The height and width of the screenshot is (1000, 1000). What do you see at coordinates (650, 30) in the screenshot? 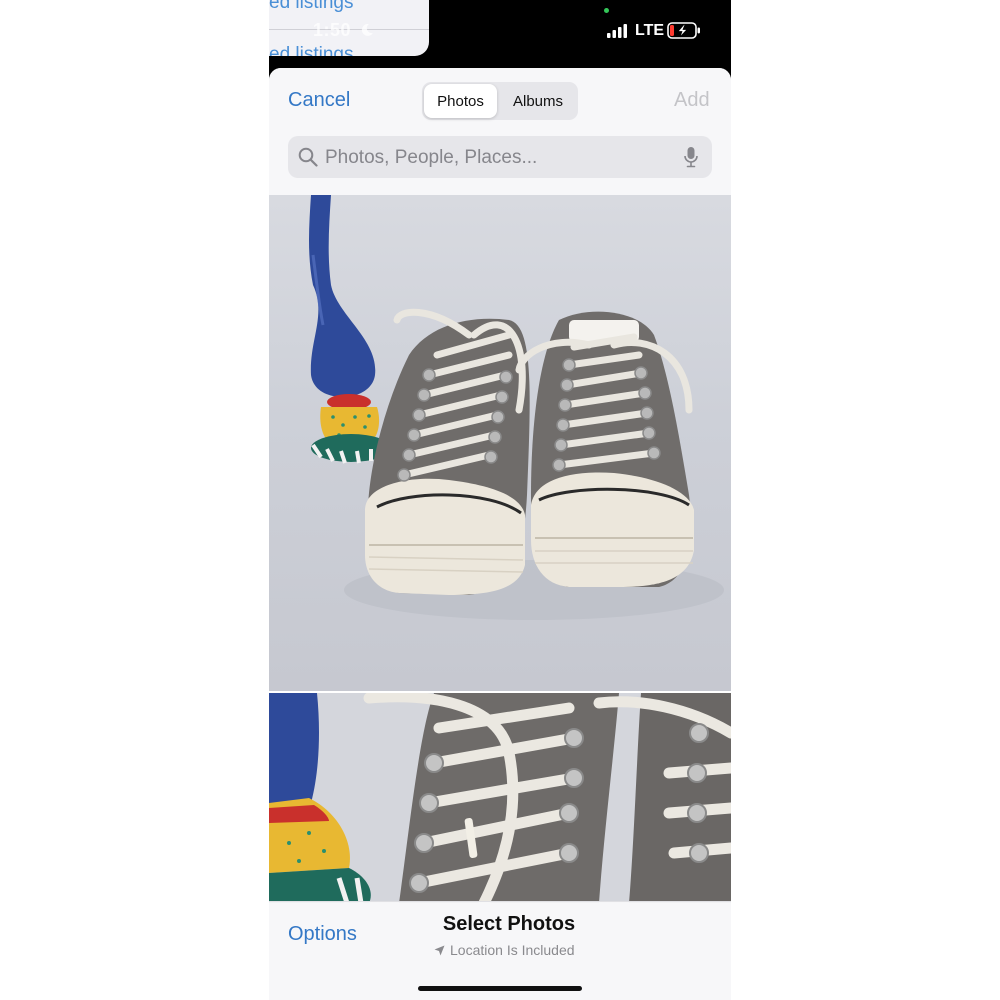
I see `network-label: LTE` at bounding box center [650, 30].